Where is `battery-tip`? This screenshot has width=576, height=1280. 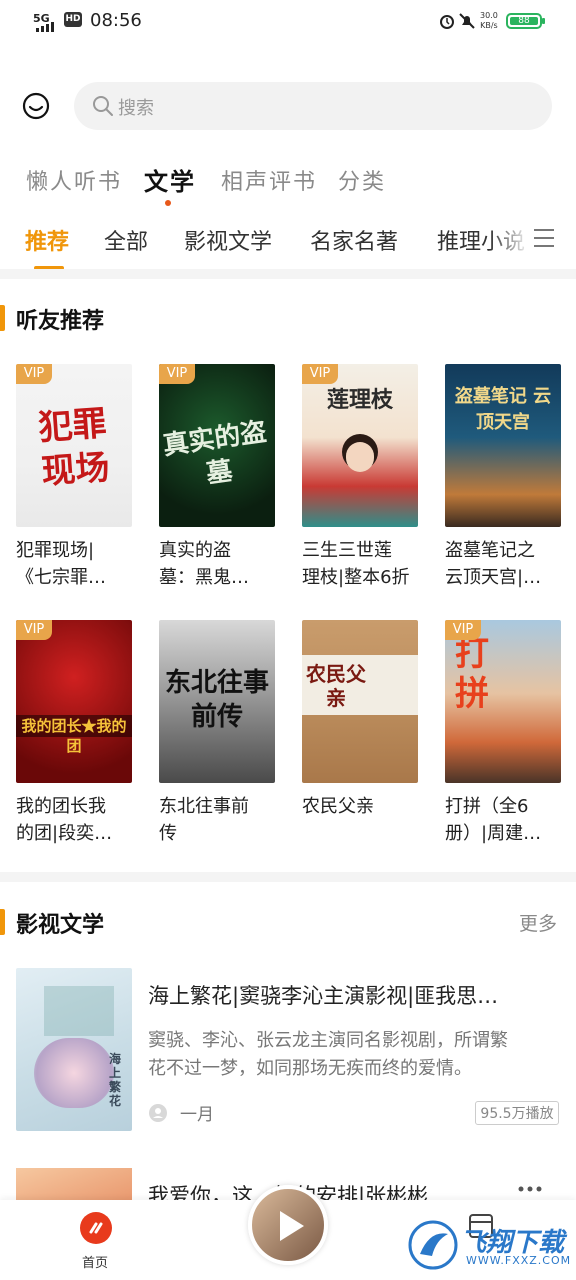
battery-tip is located at coordinates (543, 21).